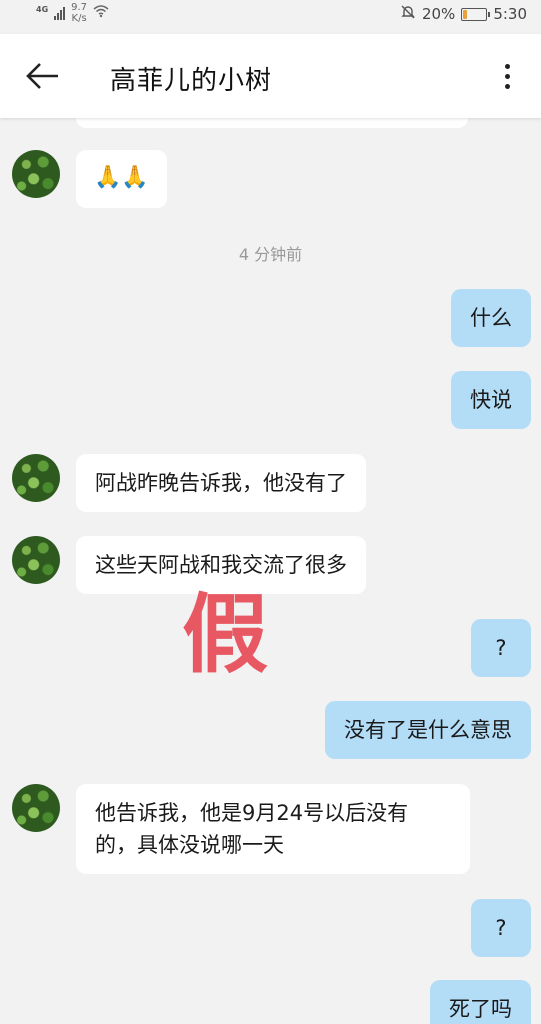 Image resolution: width=541 pixels, height=1024 pixels. Describe the element at coordinates (272, 123) in the screenshot. I see `message-bubble-partial` at that location.